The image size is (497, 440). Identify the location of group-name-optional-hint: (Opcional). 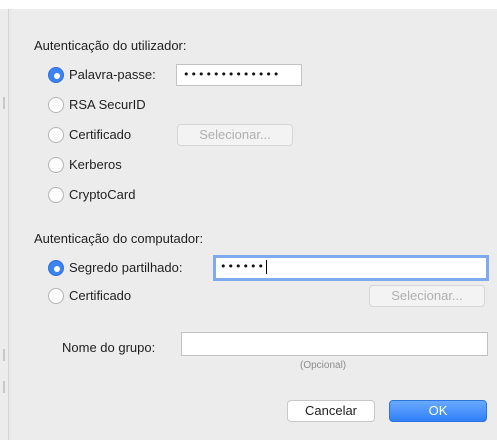
(323, 365).